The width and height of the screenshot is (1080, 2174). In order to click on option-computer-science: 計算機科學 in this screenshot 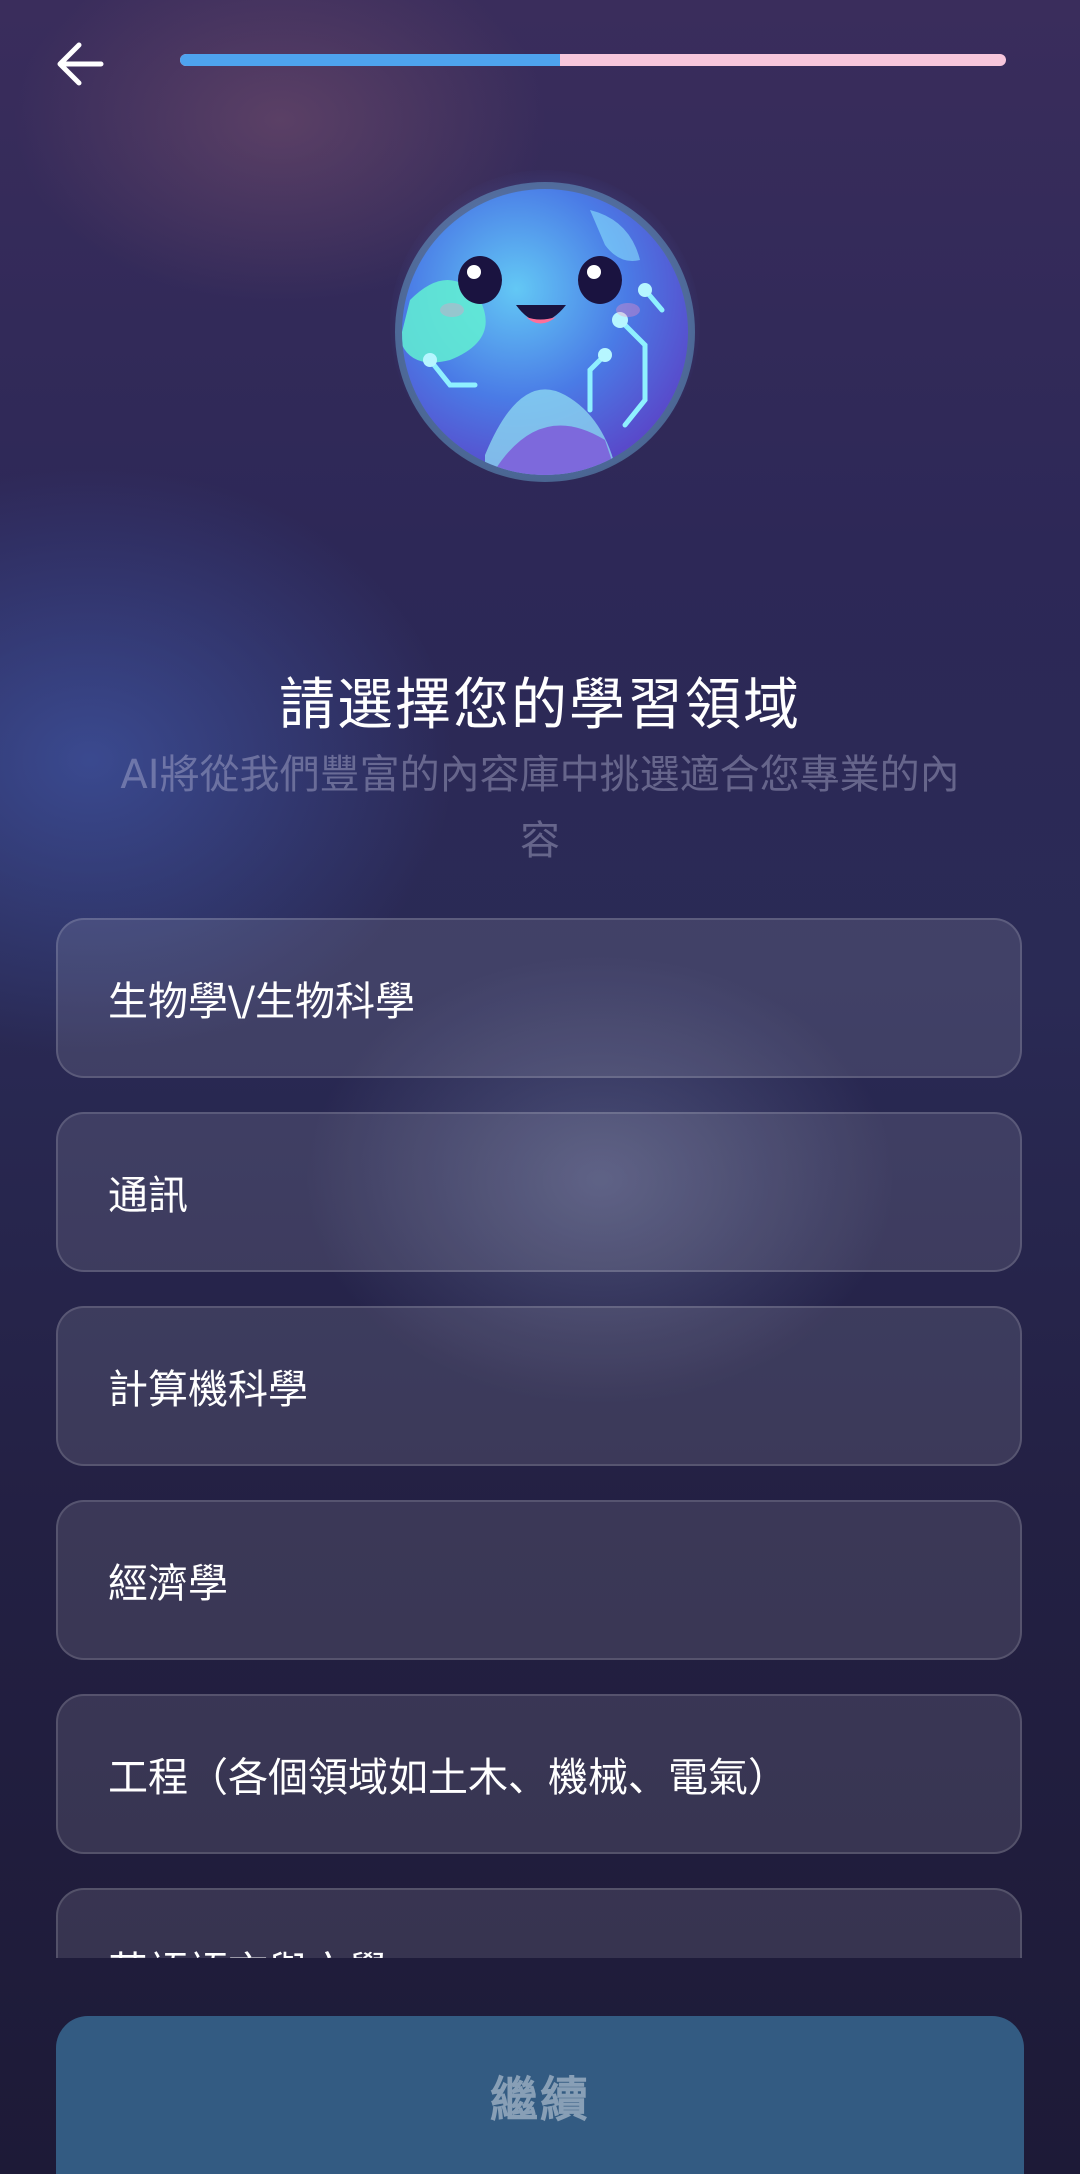, I will do `click(539, 1386)`.